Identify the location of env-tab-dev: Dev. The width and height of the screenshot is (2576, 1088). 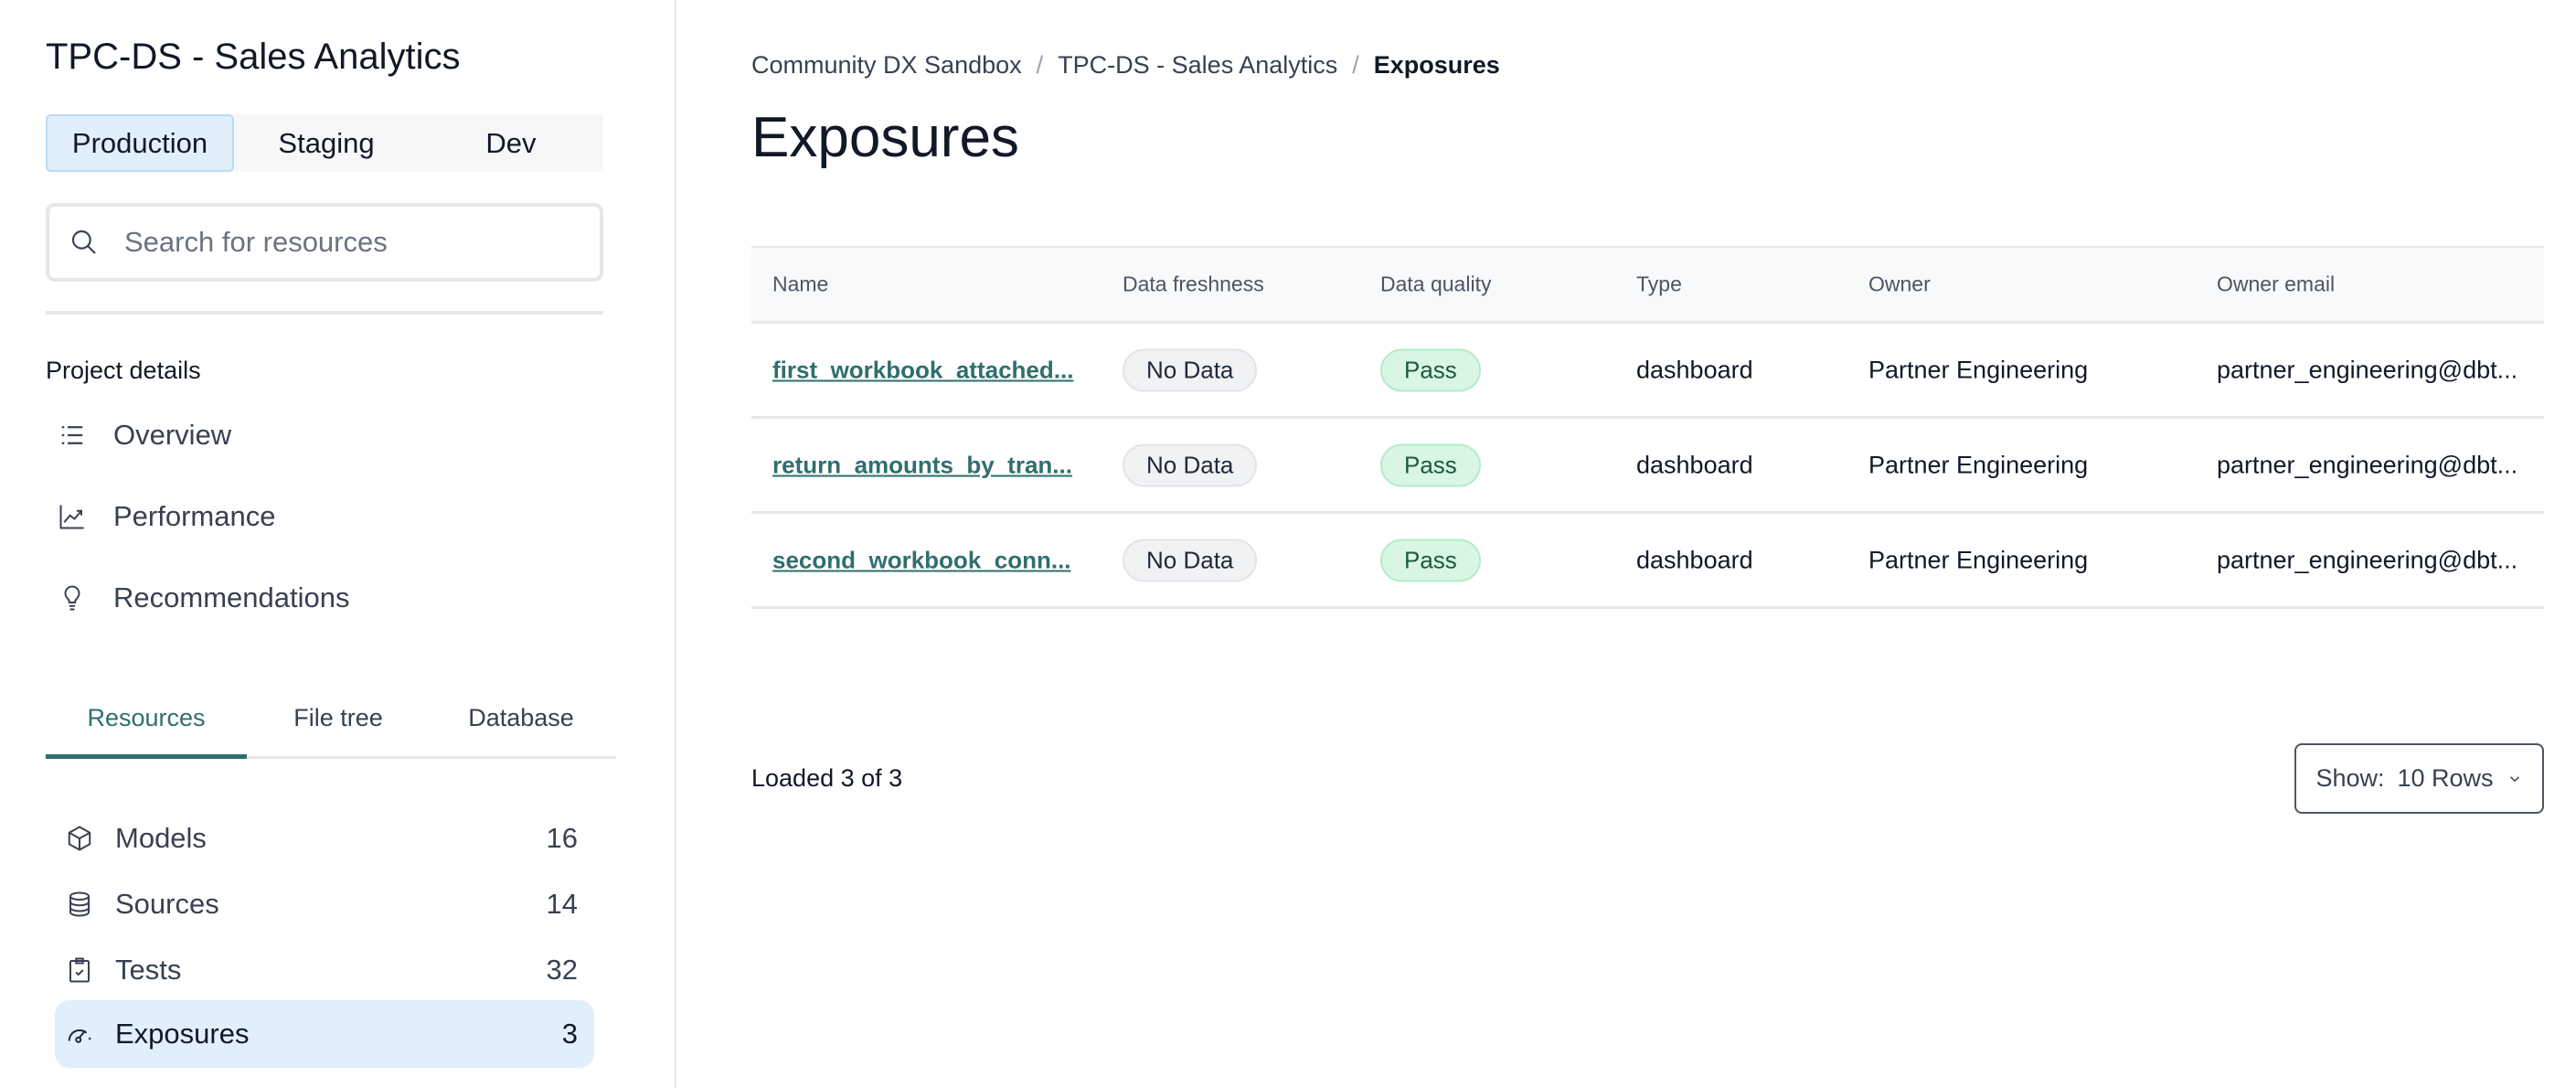
(511, 143).